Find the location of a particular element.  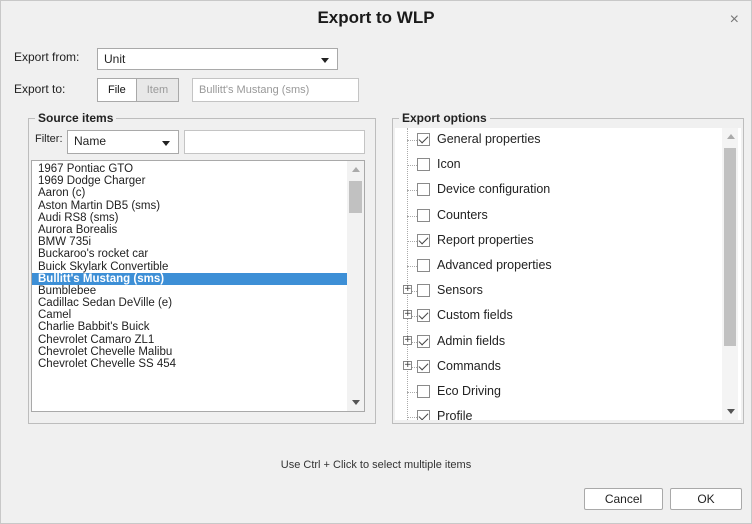

filter-label: Filter: is located at coordinates (49, 139).